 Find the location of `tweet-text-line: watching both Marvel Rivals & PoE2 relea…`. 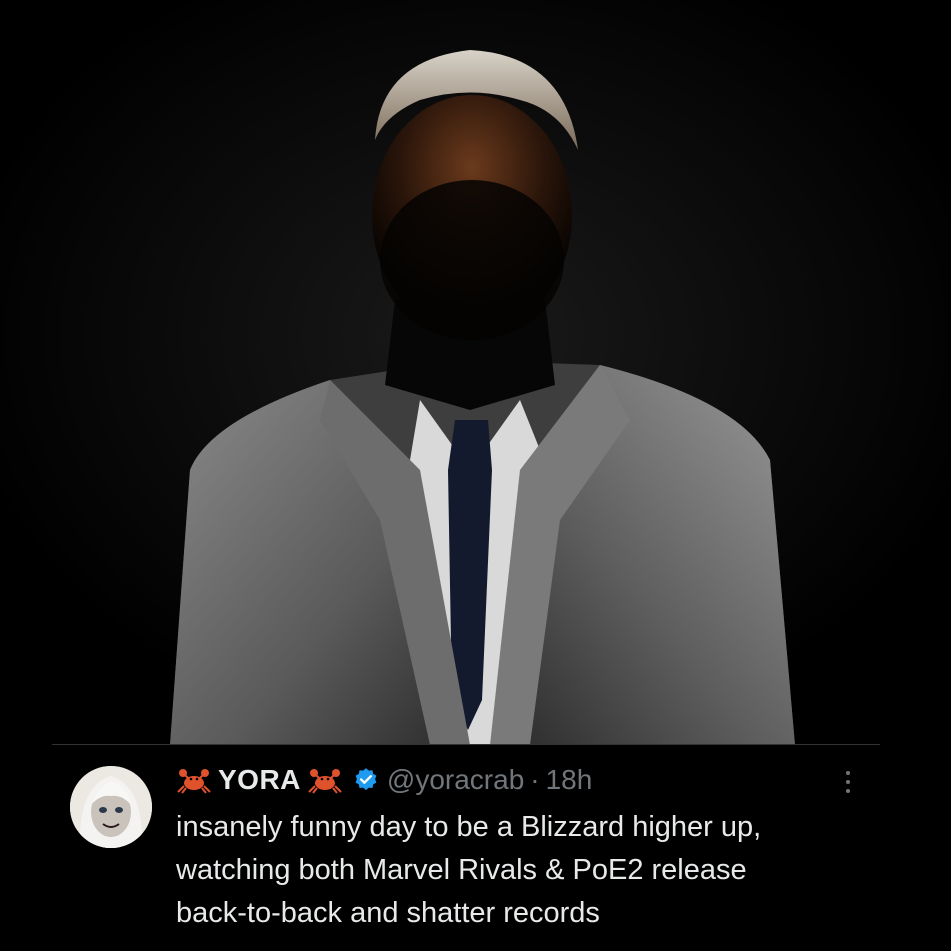

tweet-text-line: watching both Marvel Rivals & PoE2 relea… is located at coordinates (461, 870).